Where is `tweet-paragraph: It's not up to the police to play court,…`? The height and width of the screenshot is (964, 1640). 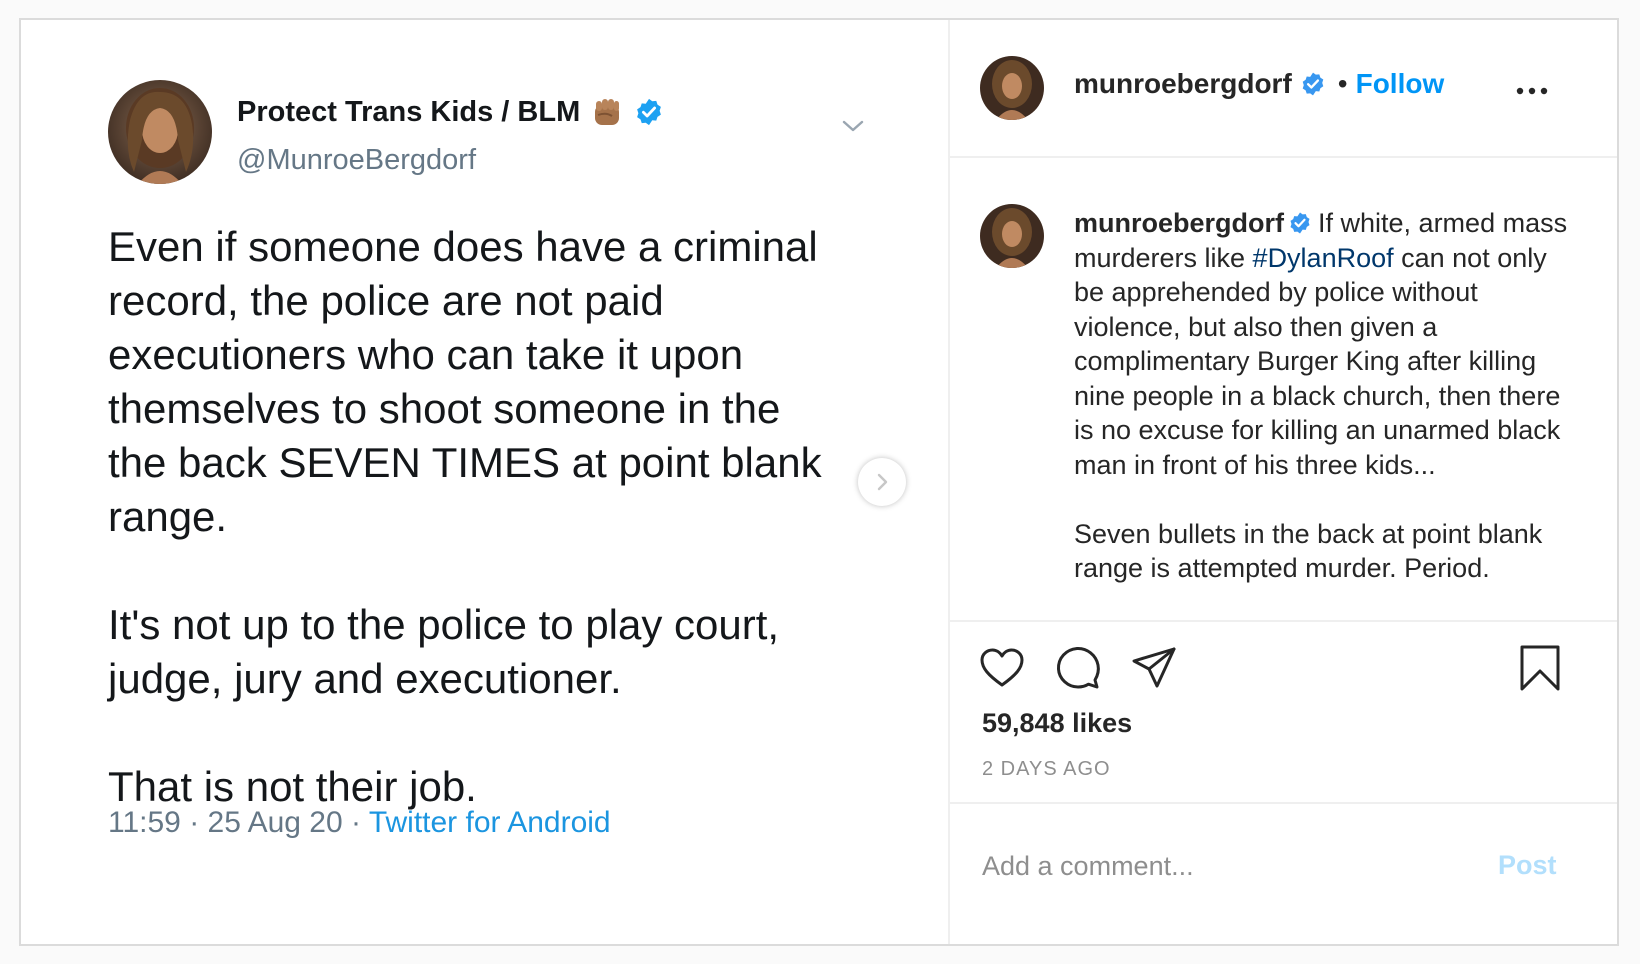 tweet-paragraph: It's not up to the police to play court,… is located at coordinates (444, 651).